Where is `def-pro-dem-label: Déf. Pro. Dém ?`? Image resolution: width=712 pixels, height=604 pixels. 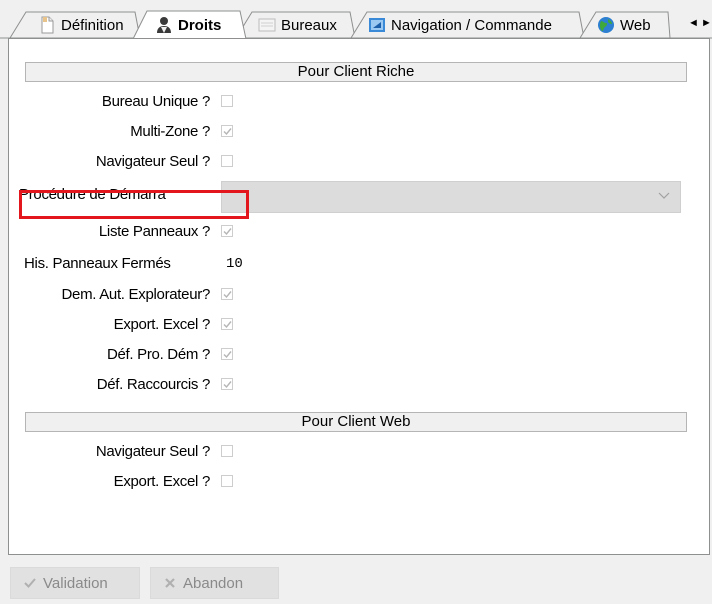 def-pro-dem-label: Déf. Pro. Dém ? is located at coordinates (158, 354).